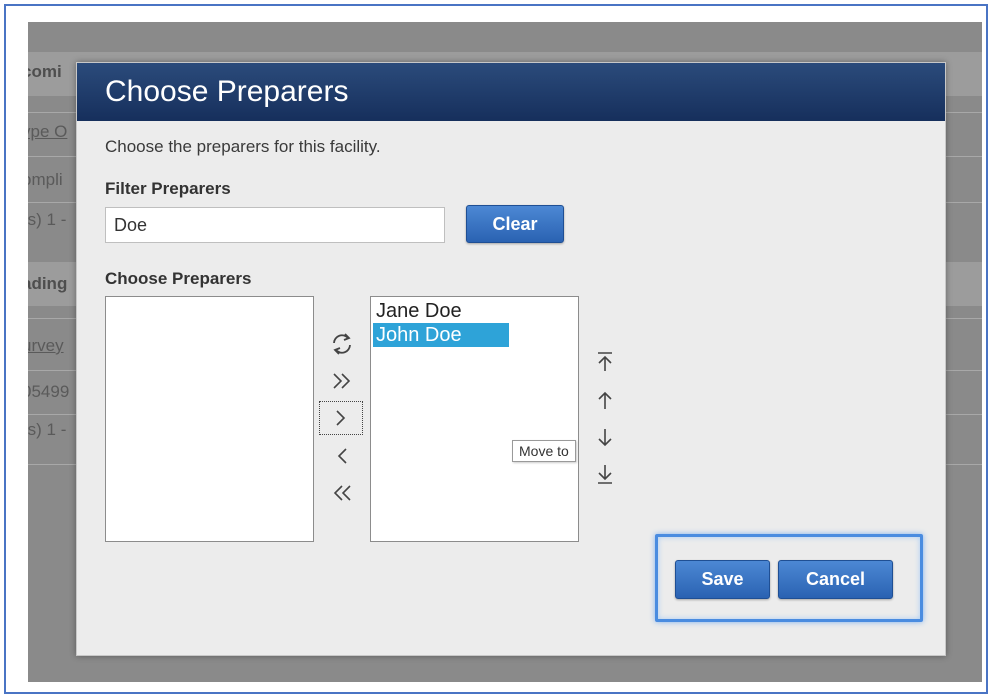 The width and height of the screenshot is (992, 698). I want to click on available-preparers-list, so click(209, 419).